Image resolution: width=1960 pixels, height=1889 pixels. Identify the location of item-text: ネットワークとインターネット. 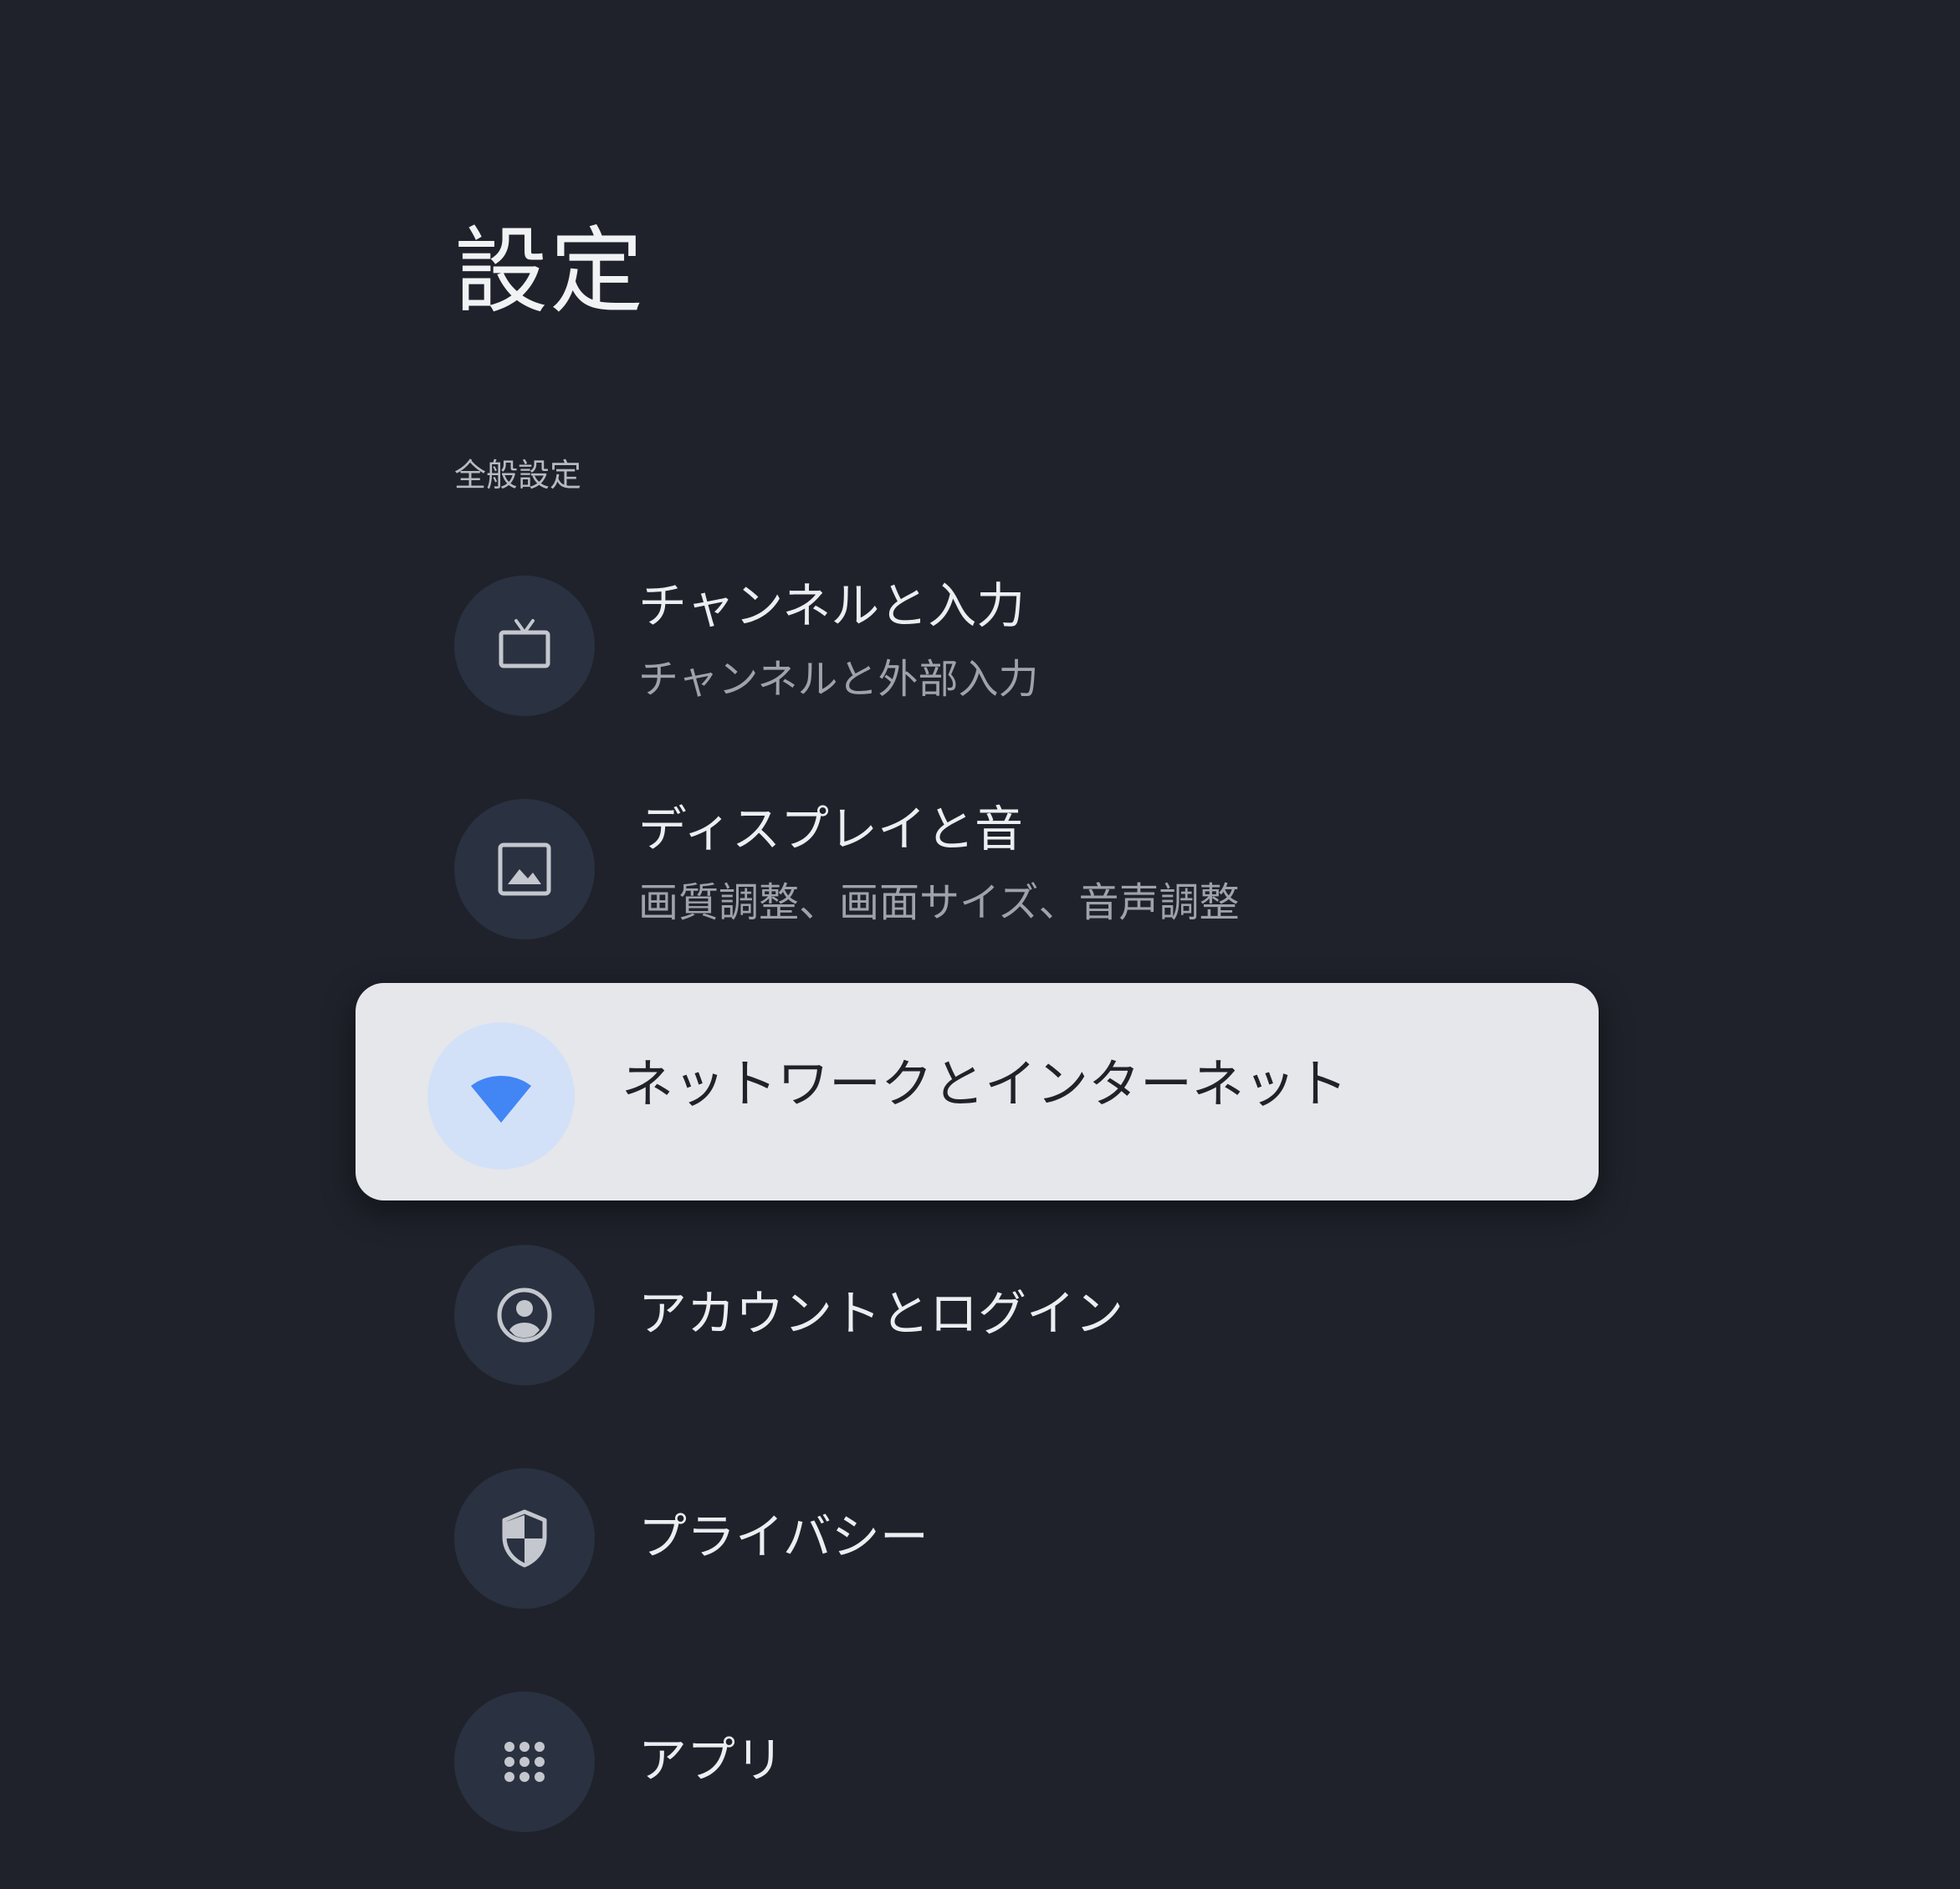
(1082, 1091).